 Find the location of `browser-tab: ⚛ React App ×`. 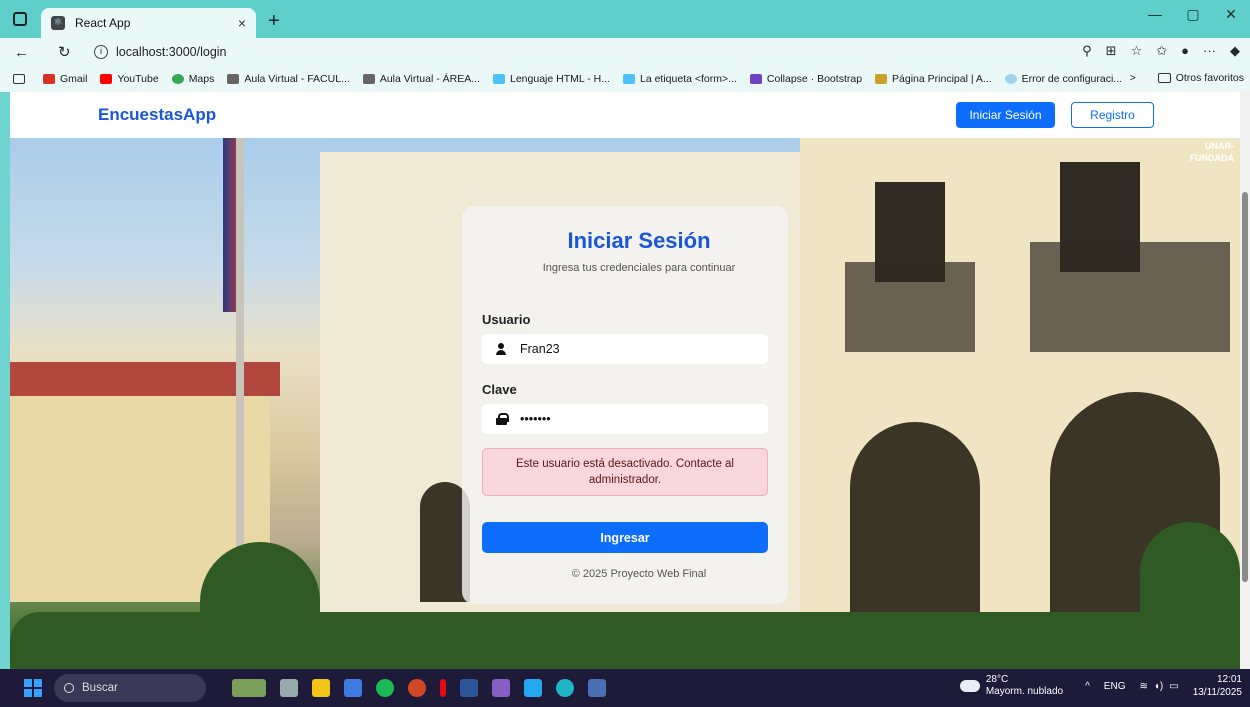

browser-tab: ⚛ React App × is located at coordinates (148, 23).